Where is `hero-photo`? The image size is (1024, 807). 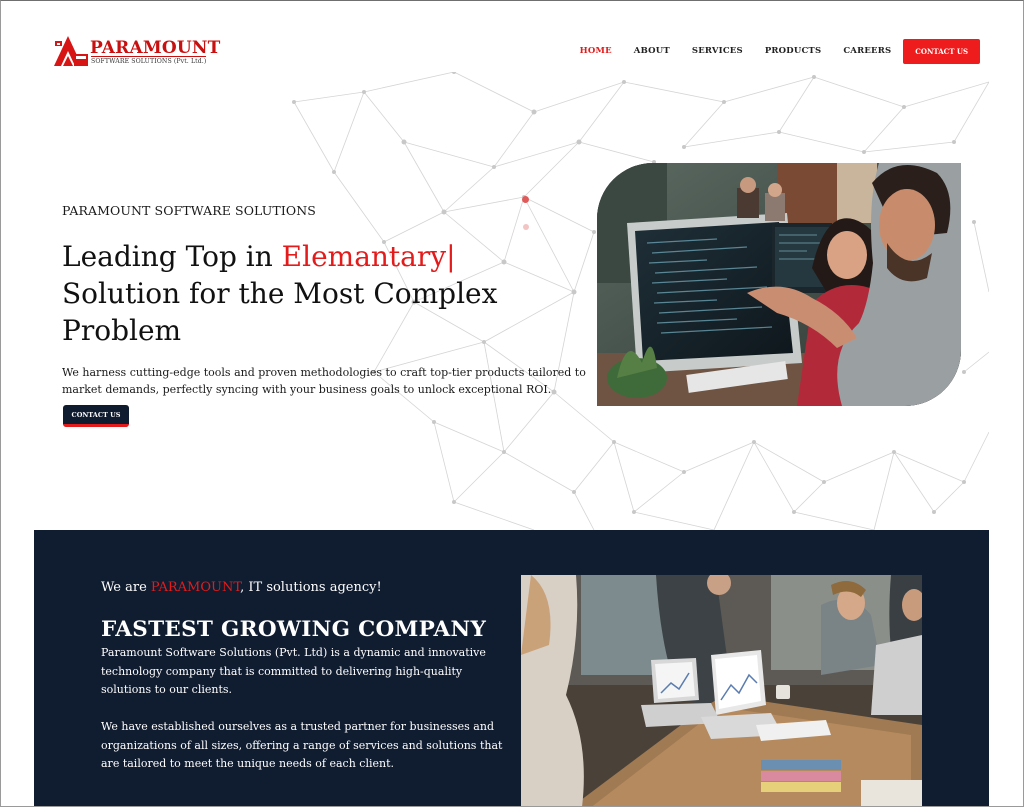
hero-photo is located at coordinates (779, 284).